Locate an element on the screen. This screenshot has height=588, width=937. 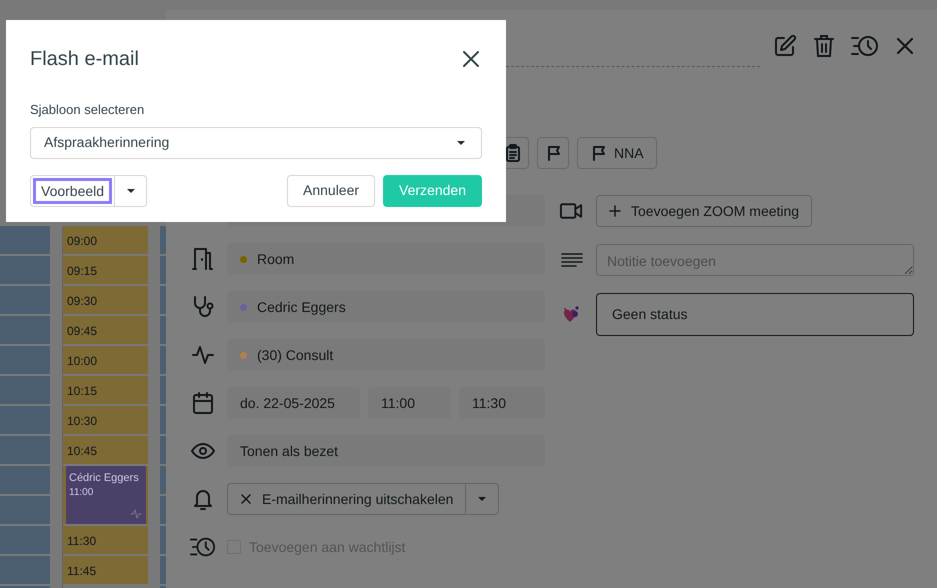
time-slot: 10:00 is located at coordinates (105, 360).